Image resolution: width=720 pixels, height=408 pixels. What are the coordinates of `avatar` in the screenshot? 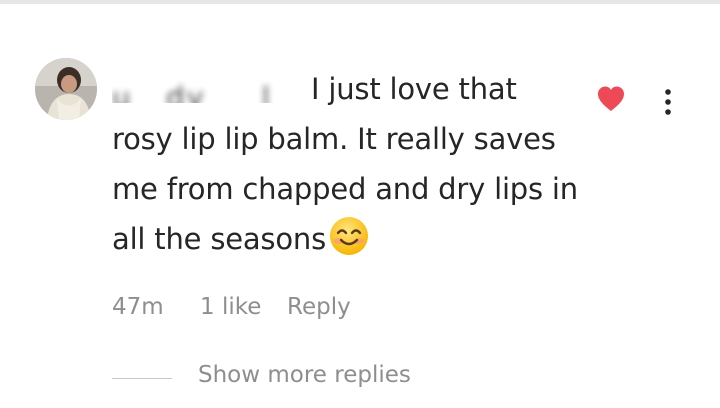 It's located at (66, 89).